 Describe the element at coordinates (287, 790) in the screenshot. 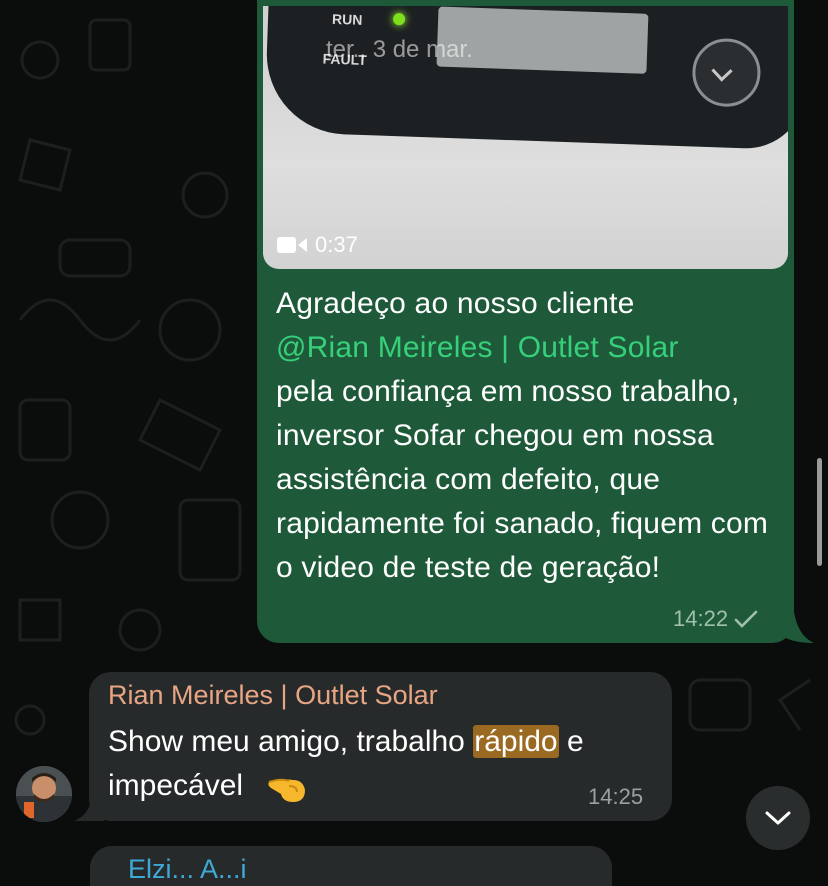

I see `pointing-left-emoji-icon` at that location.